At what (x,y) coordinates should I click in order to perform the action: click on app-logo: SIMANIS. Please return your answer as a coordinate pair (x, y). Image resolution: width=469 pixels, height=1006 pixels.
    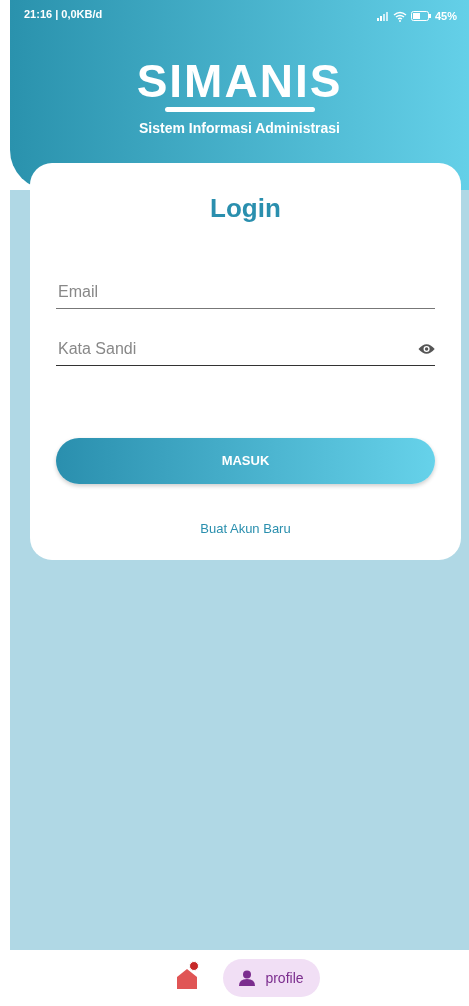
    Looking at the image, I should click on (239, 81).